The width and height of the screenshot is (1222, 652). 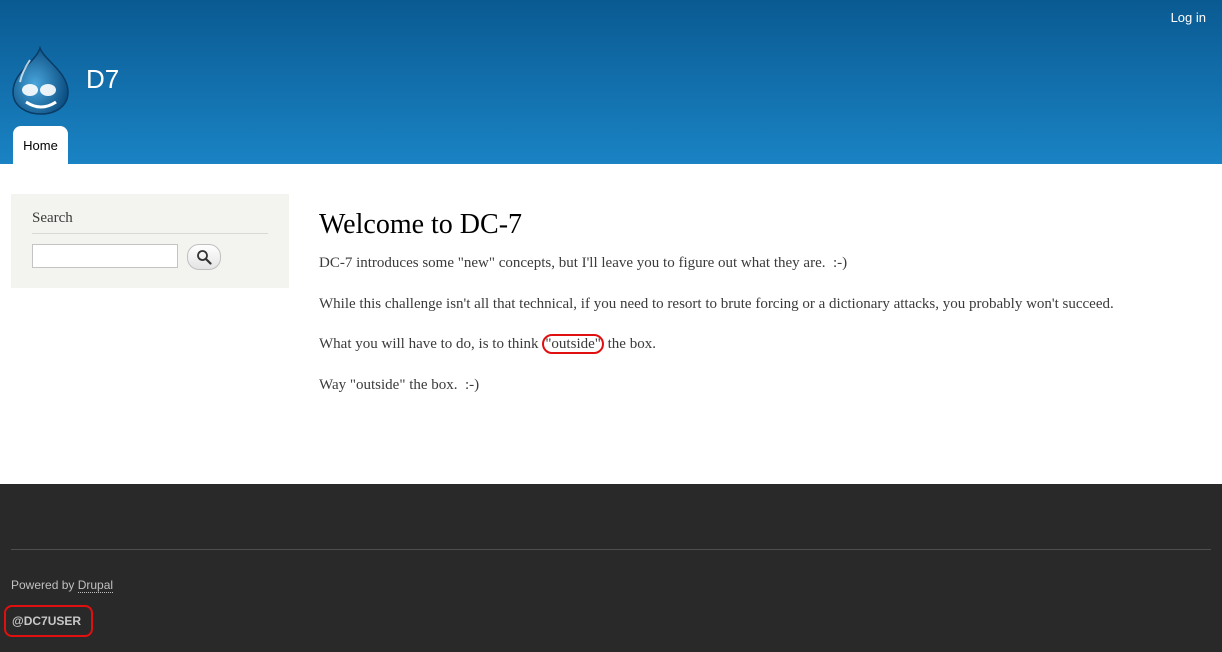 I want to click on powered-prefix: Powered by, so click(x=44, y=585).